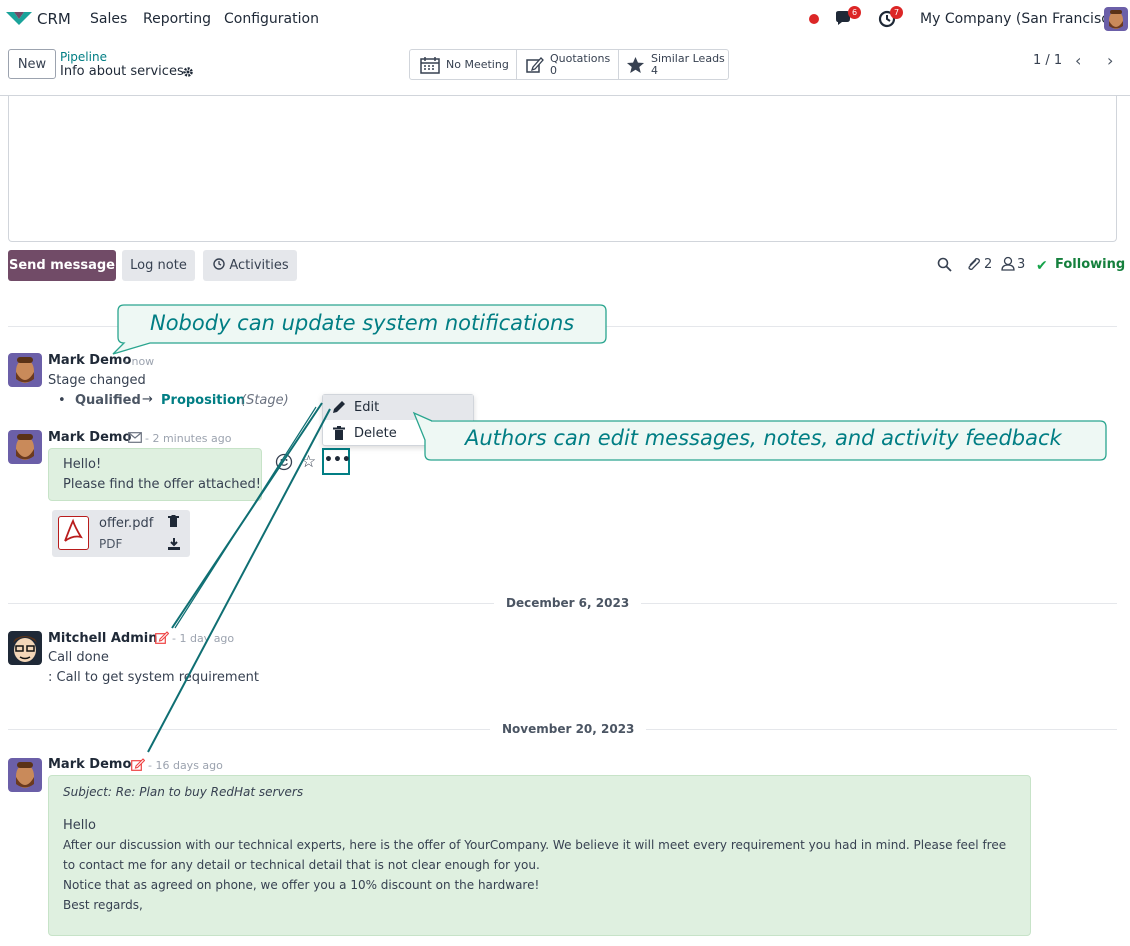  What do you see at coordinates (362, 323) in the screenshot?
I see `callout-system-notifications: Nobody can update system notifications` at bounding box center [362, 323].